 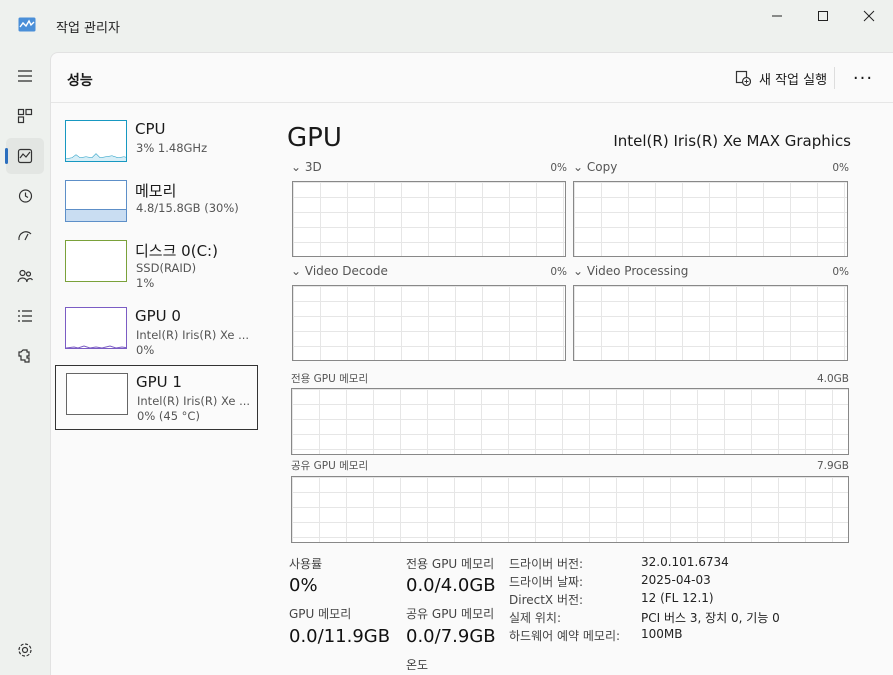 What do you see at coordinates (187, 208) in the screenshot?
I see `device-detail: 4.8/15.8GB (30%)` at bounding box center [187, 208].